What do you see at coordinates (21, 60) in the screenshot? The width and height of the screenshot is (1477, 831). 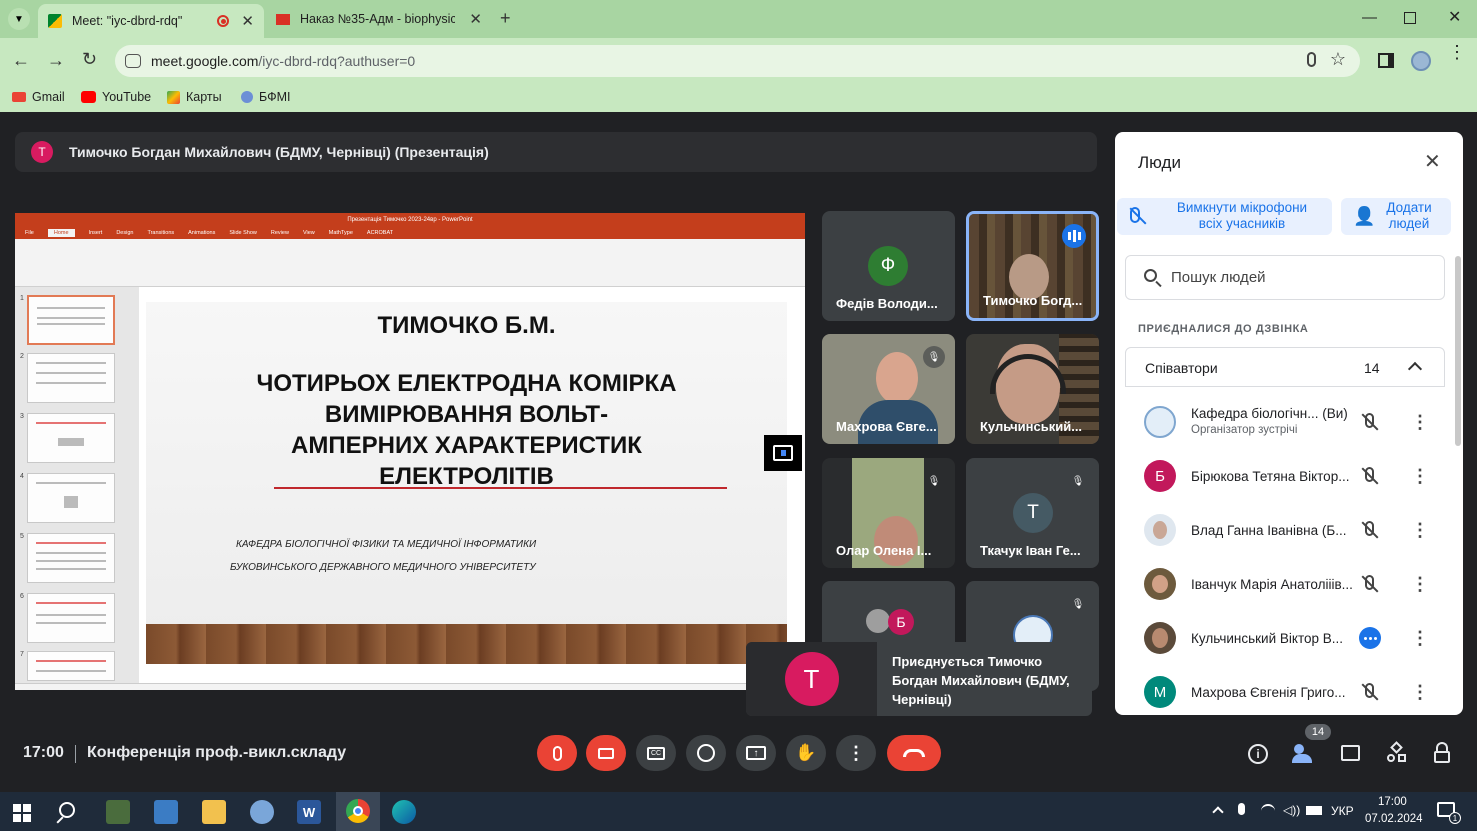 I see `back-icon: ←` at bounding box center [21, 60].